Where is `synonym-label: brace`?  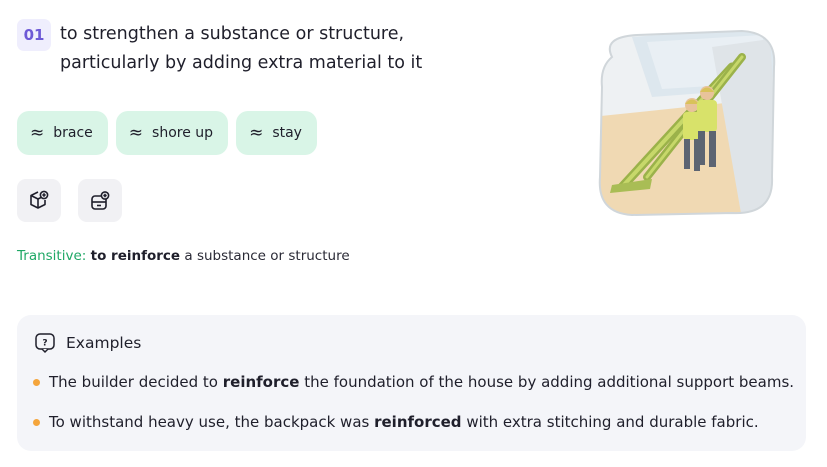
synonym-label: brace is located at coordinates (73, 133).